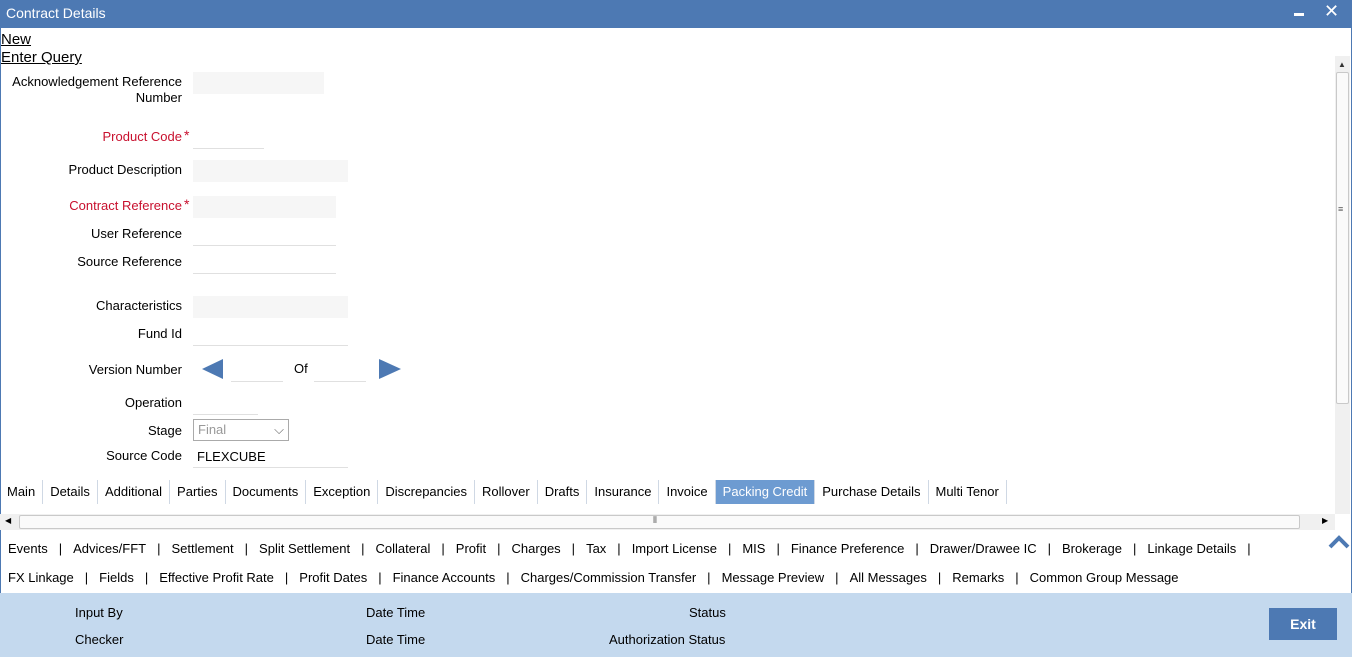 This screenshot has height=657, width=1352. What do you see at coordinates (165, 430) in the screenshot?
I see `stage-label: Stage` at bounding box center [165, 430].